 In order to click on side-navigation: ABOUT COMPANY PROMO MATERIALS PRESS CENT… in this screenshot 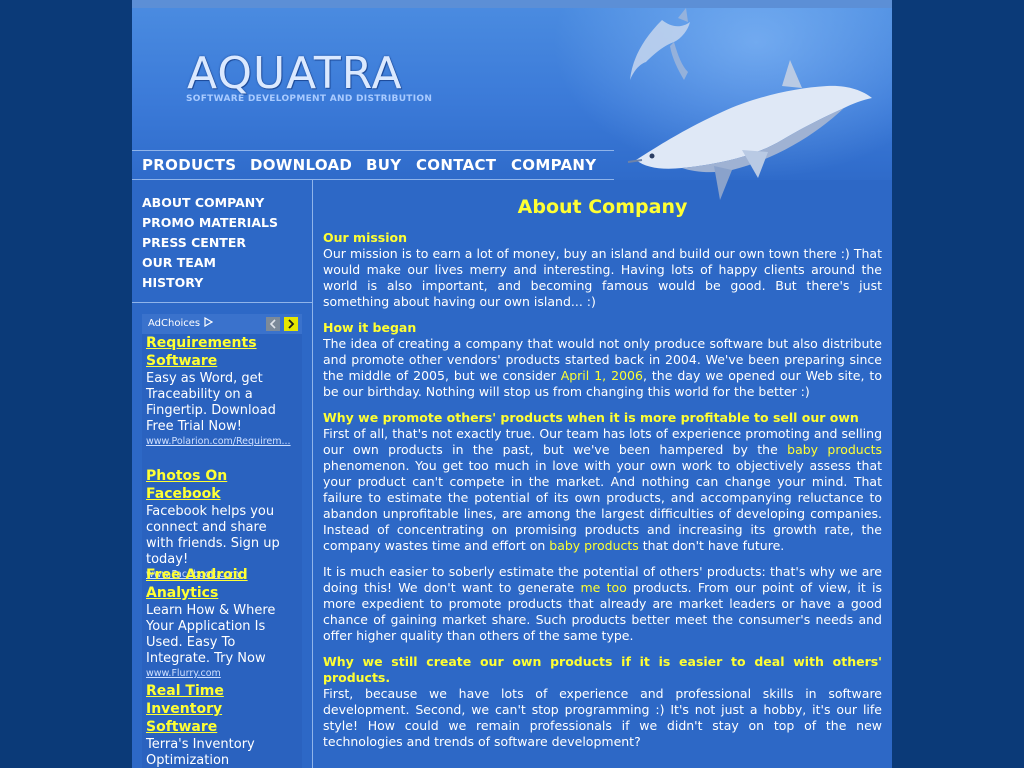, I will do `click(222, 241)`.